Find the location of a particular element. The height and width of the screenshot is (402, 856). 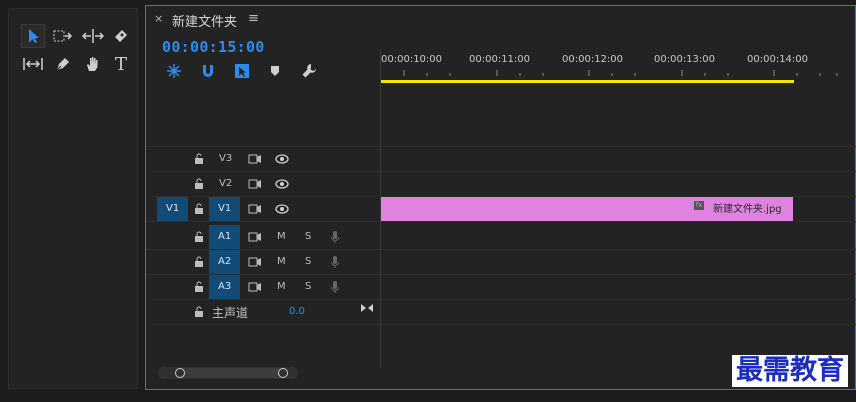

razor-tool is located at coordinates (121, 36).